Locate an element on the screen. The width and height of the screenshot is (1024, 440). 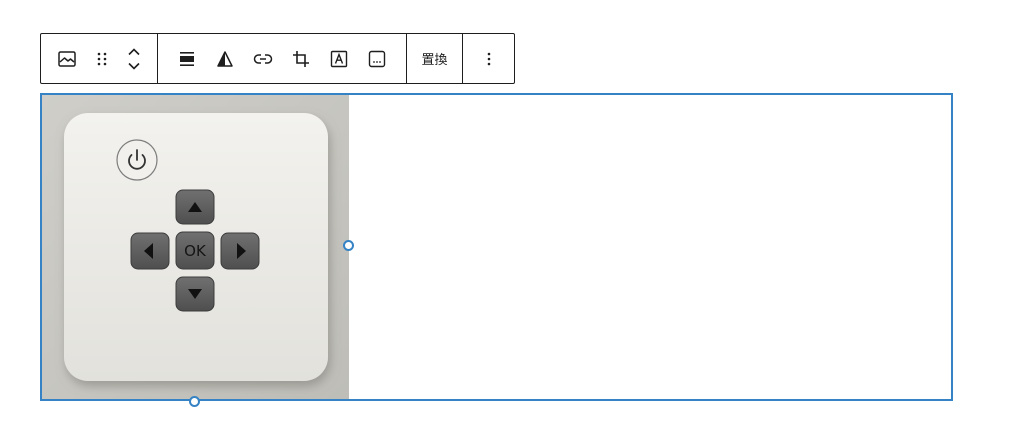
ok-button-label: OK is located at coordinates (195, 251).